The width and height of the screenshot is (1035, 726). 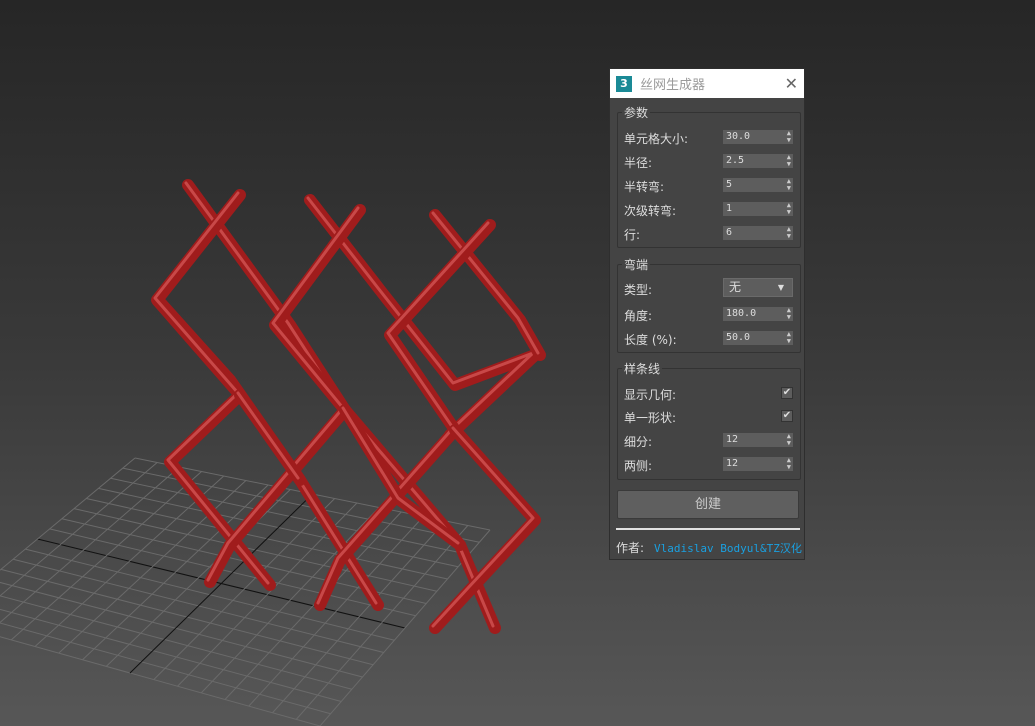 What do you see at coordinates (708, 529) in the screenshot?
I see `divider` at bounding box center [708, 529].